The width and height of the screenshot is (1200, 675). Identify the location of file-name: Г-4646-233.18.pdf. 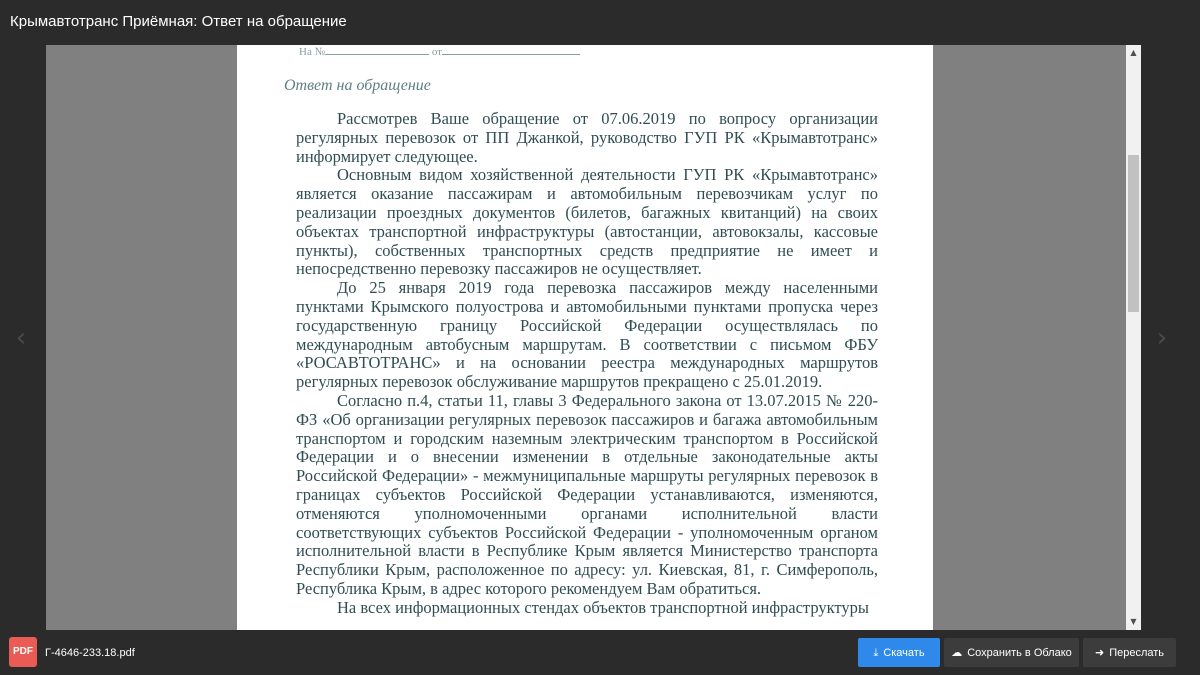
(90, 653).